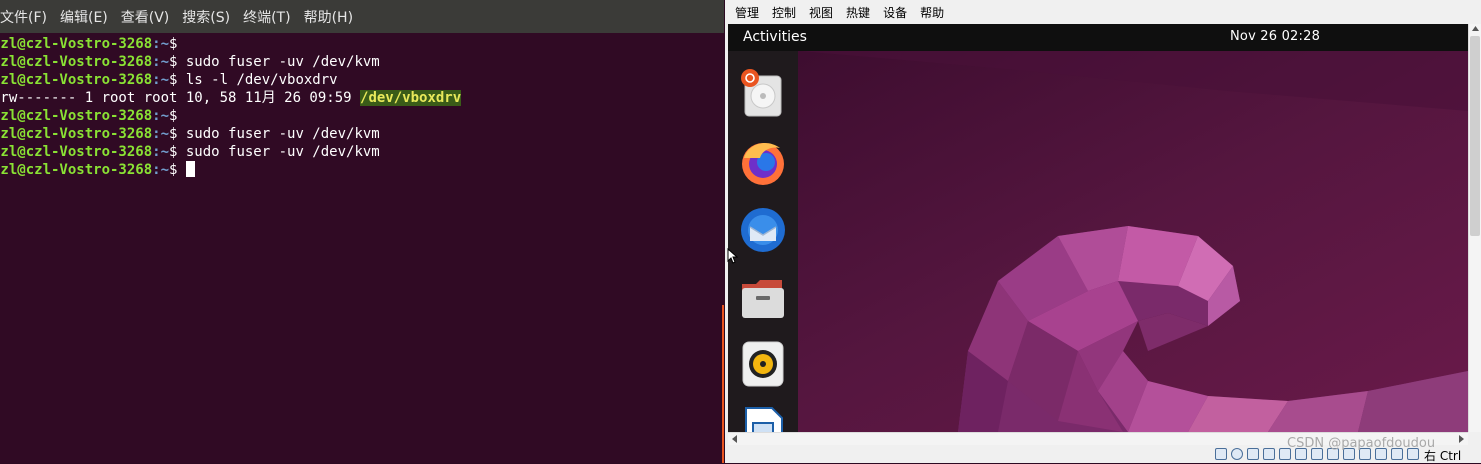 This screenshot has width=1481, height=464. Describe the element at coordinates (932, 12) in the screenshot. I see `vbox-menu-help: 帮助` at that location.